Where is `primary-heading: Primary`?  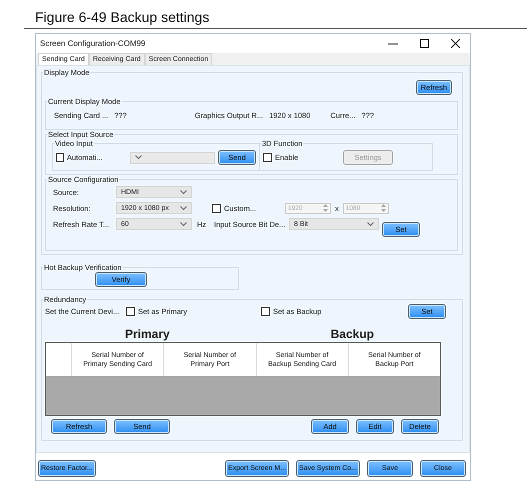 primary-heading: Primary is located at coordinates (147, 334).